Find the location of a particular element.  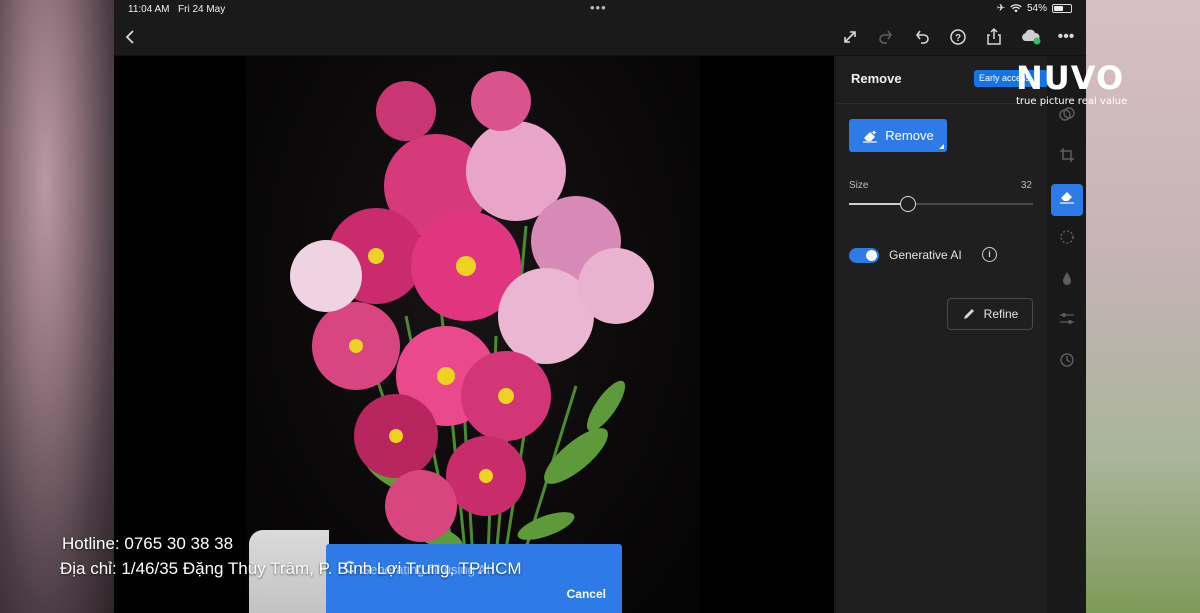

cloud-sync-icon is located at coordinates (1030, 37).